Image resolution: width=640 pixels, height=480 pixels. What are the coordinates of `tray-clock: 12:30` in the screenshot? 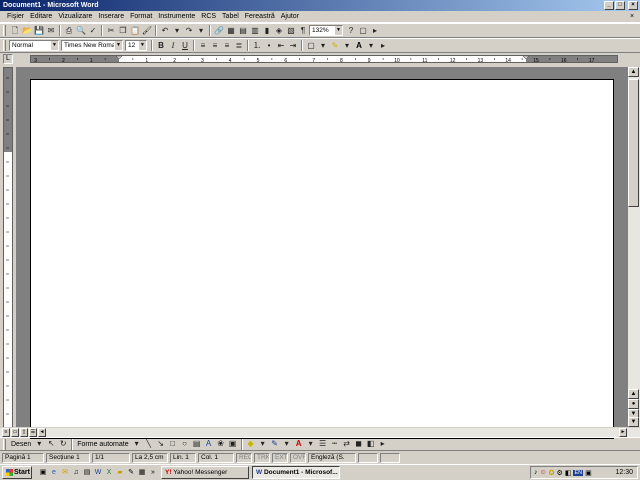 It's located at (626, 472).